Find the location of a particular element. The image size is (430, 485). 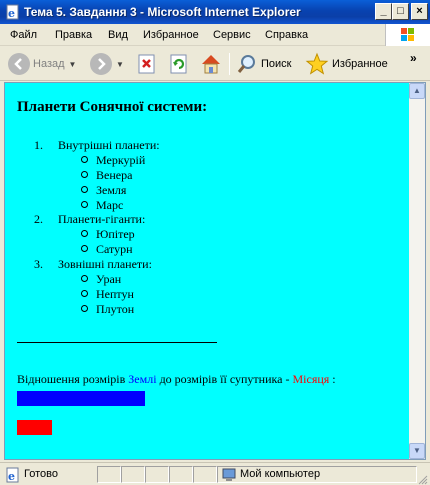

list-item: Земля is located at coordinates (103, 190).